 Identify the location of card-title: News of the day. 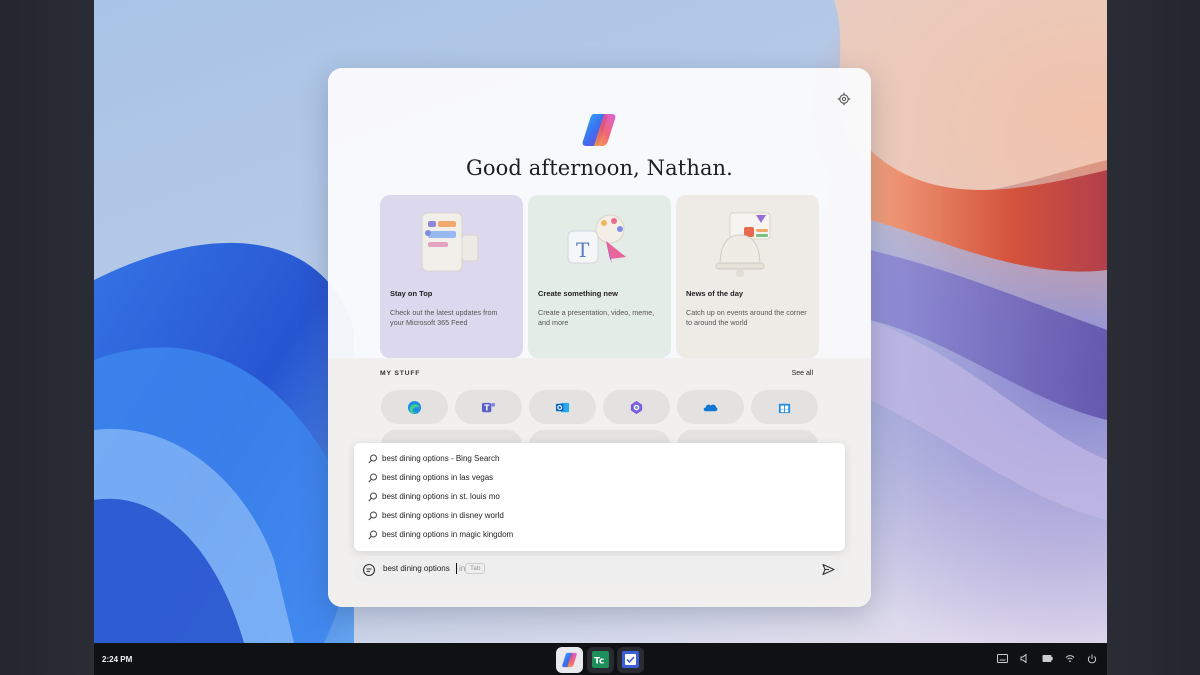
(715, 293).